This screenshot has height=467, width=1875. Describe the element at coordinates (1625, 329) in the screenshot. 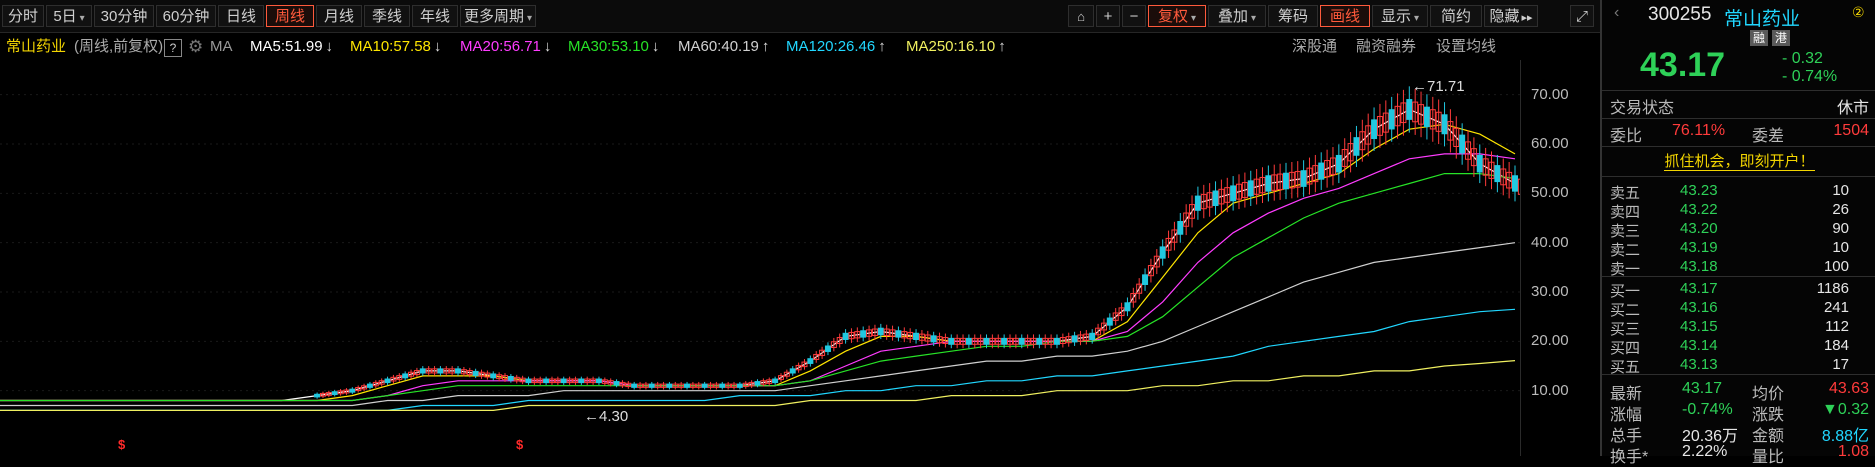

I see `level-label: 买三` at that location.